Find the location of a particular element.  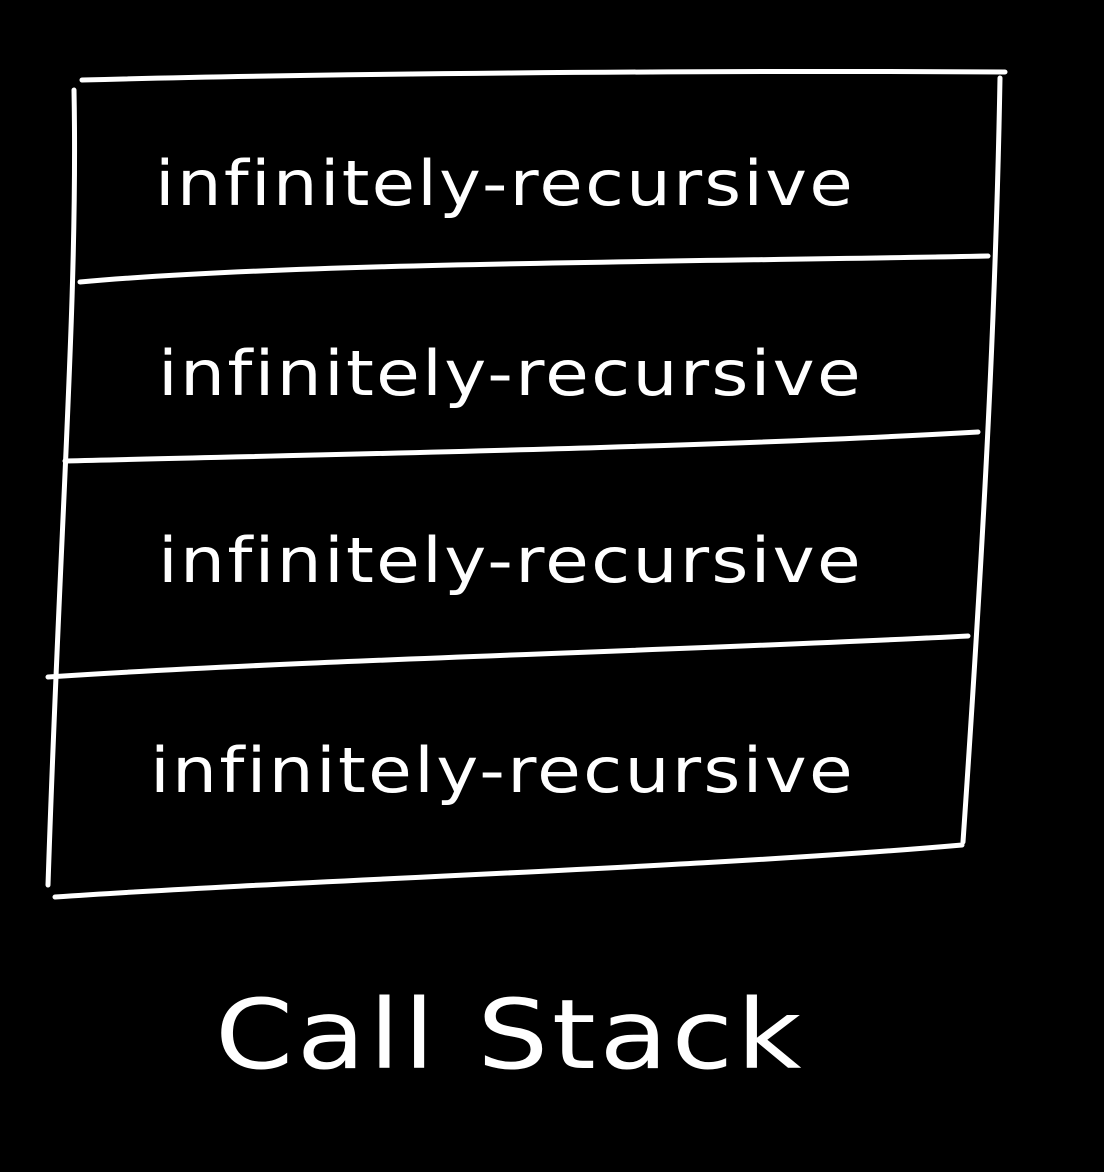

stack-right-edge is located at coordinates (981, 460).